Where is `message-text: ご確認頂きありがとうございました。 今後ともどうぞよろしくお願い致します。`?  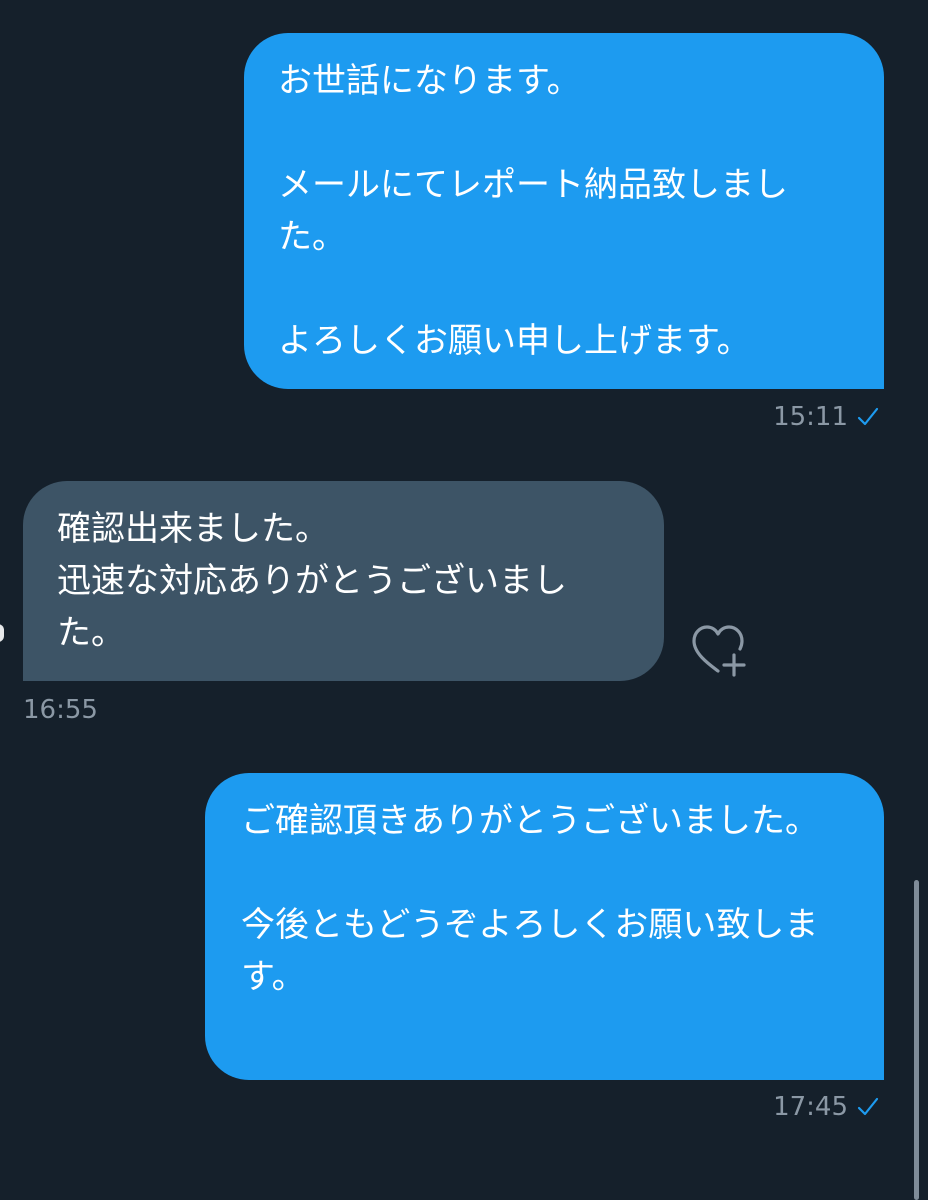 message-text: ご確認頂きありがとうございました。 今後ともどうぞよろしくお願い致します。 is located at coordinates (530, 899).